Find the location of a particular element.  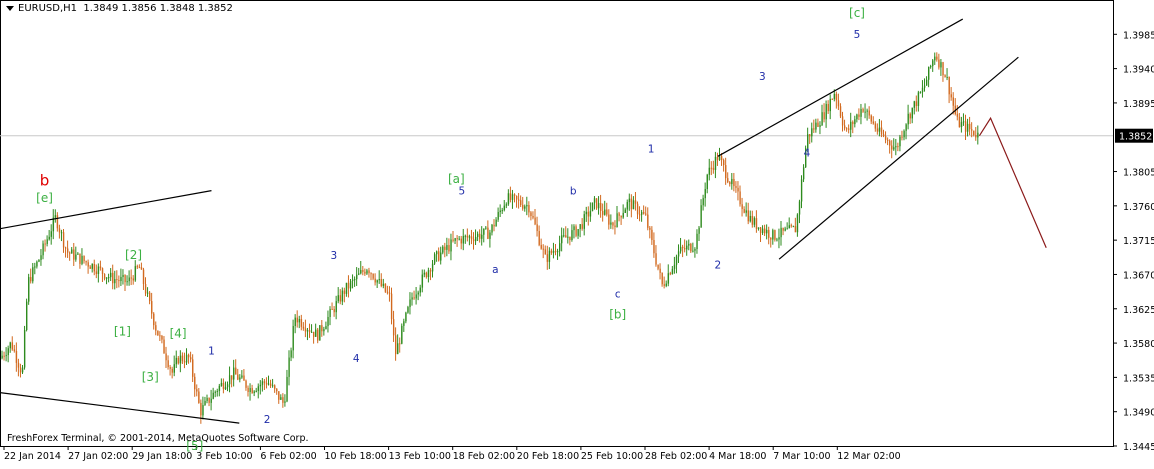

dropdown-triangle-icon is located at coordinates (10, 8).